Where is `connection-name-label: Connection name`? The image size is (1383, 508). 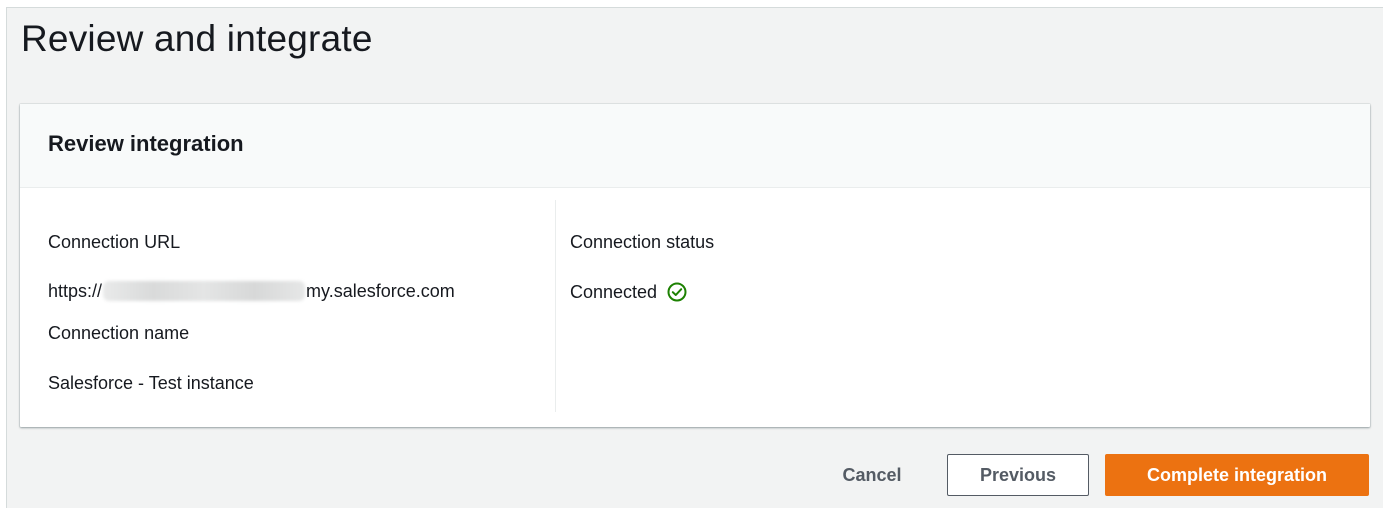 connection-name-label: Connection name is located at coordinates (119, 333).